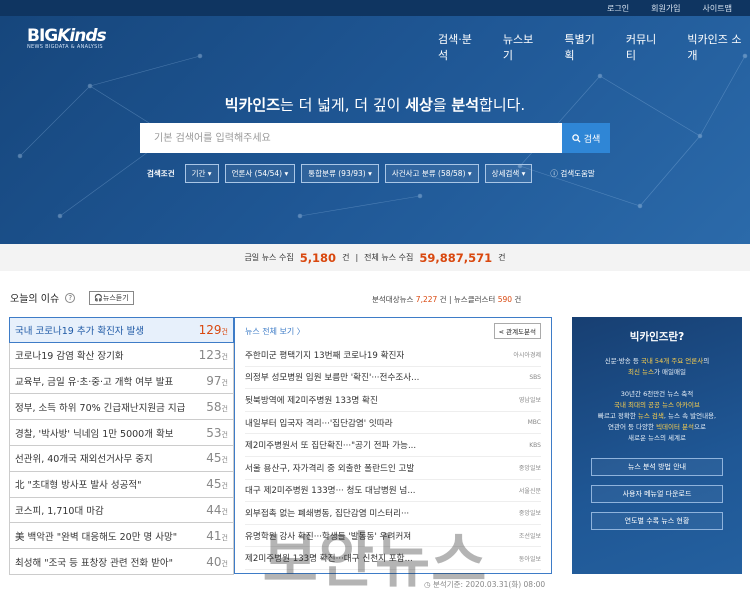  What do you see at coordinates (583, 47) in the screenshot?
I see `nav-item-special: 특별기획` at bounding box center [583, 47].